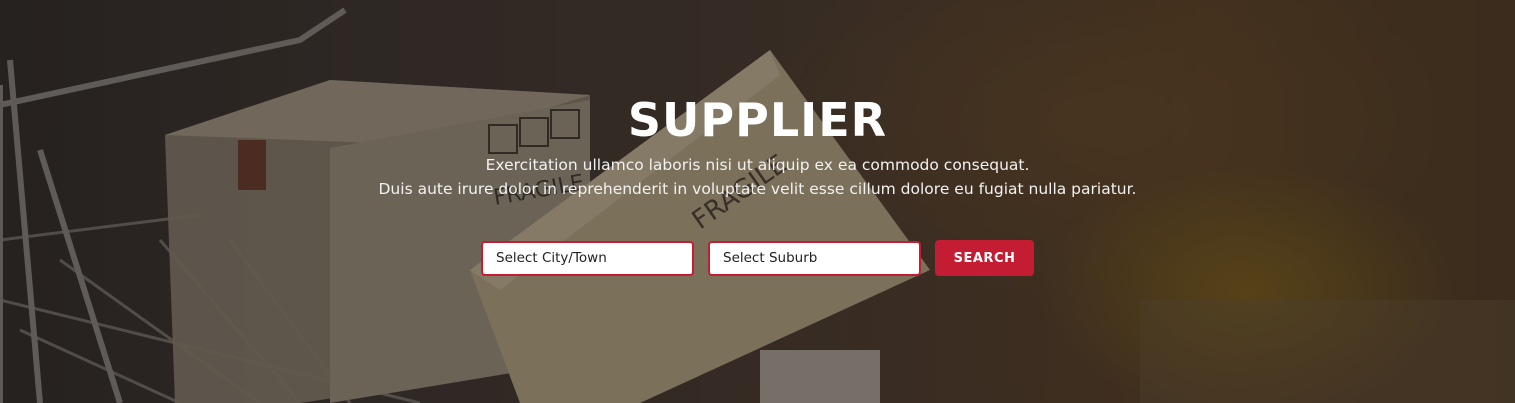 The image size is (1515, 403). What do you see at coordinates (757, 120) in the screenshot?
I see `page-title: SUPPLIER` at bounding box center [757, 120].